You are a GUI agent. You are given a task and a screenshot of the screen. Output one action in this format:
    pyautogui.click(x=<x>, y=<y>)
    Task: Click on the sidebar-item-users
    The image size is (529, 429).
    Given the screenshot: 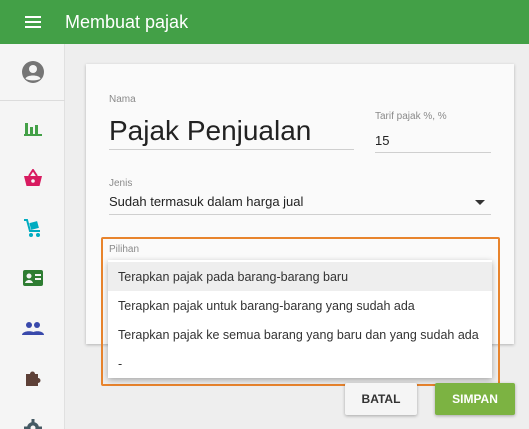 What is the action you would take?
    pyautogui.click(x=32, y=328)
    